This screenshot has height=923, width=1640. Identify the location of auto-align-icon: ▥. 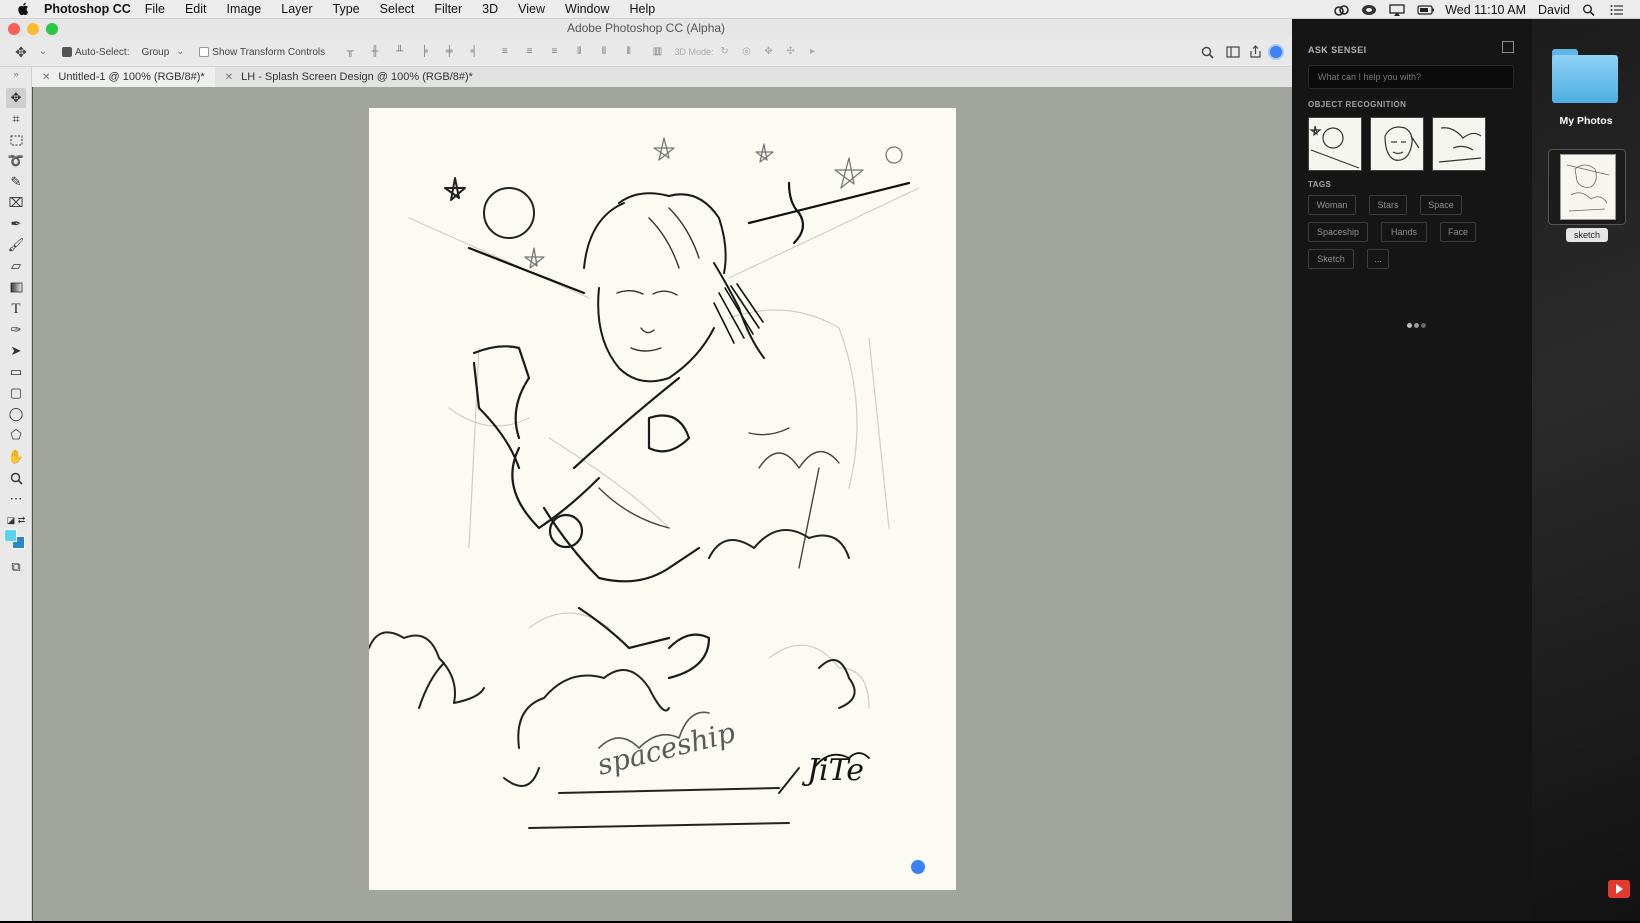
(657, 52).